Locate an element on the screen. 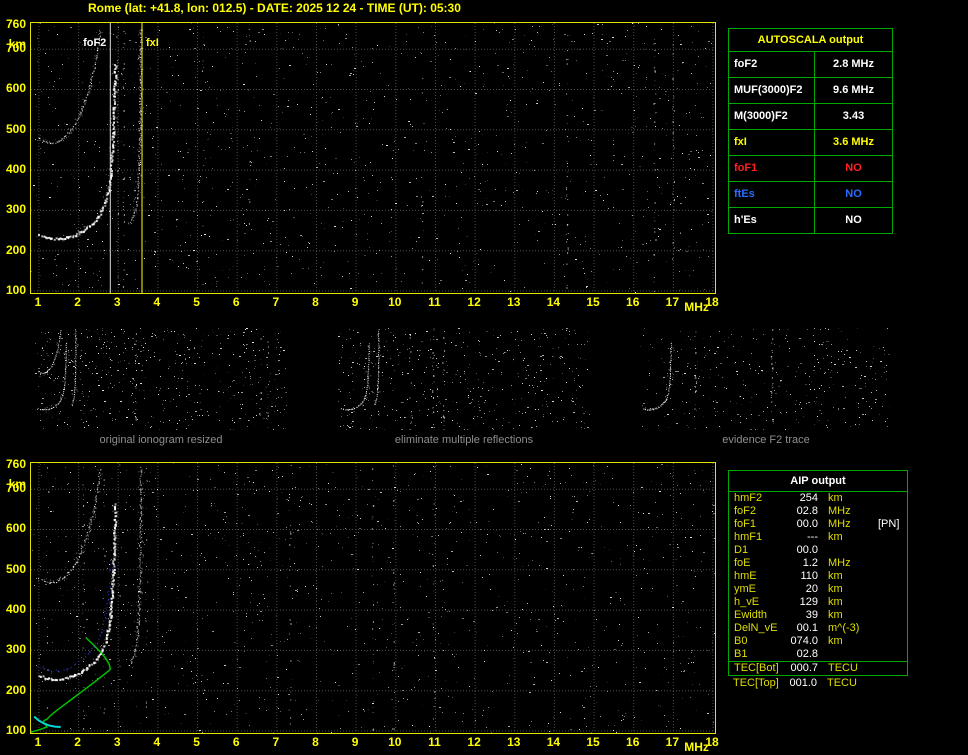  autoscala-row-fxI: fxI 3.6 MHz is located at coordinates (810, 143).